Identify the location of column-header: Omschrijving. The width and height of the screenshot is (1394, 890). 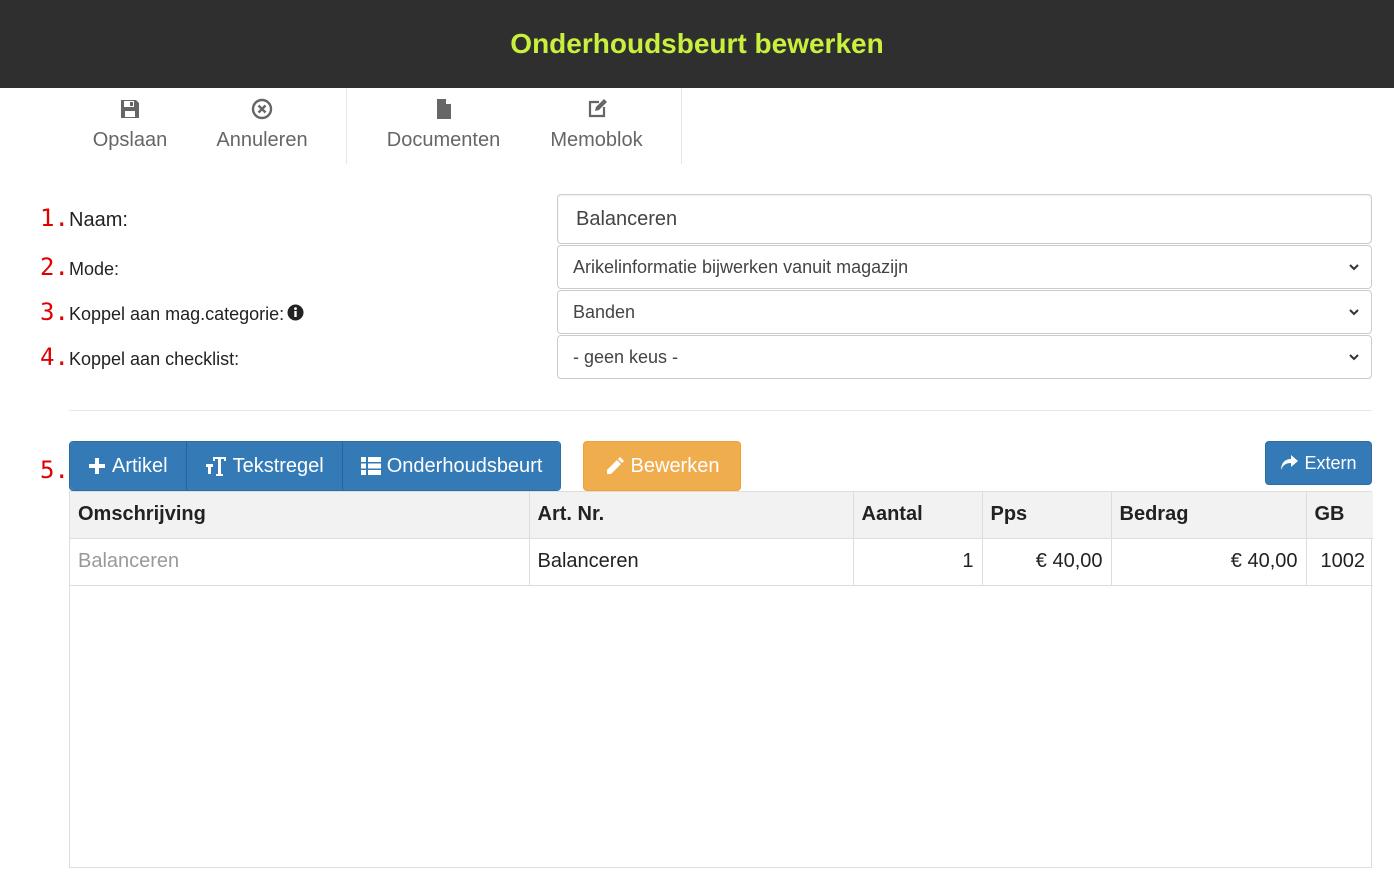
(300, 515).